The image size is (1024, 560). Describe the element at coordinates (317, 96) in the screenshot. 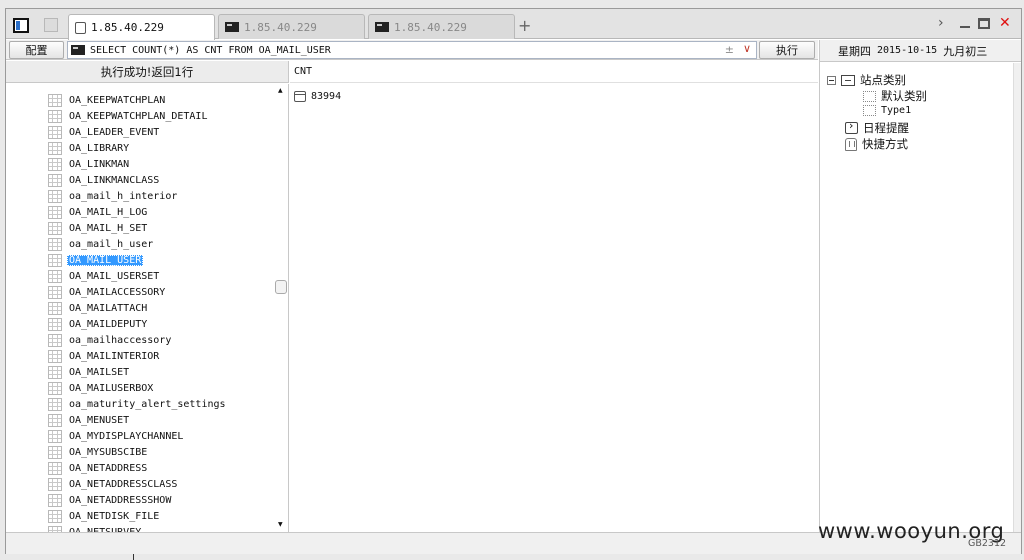

I see `result-row: 83994` at that location.